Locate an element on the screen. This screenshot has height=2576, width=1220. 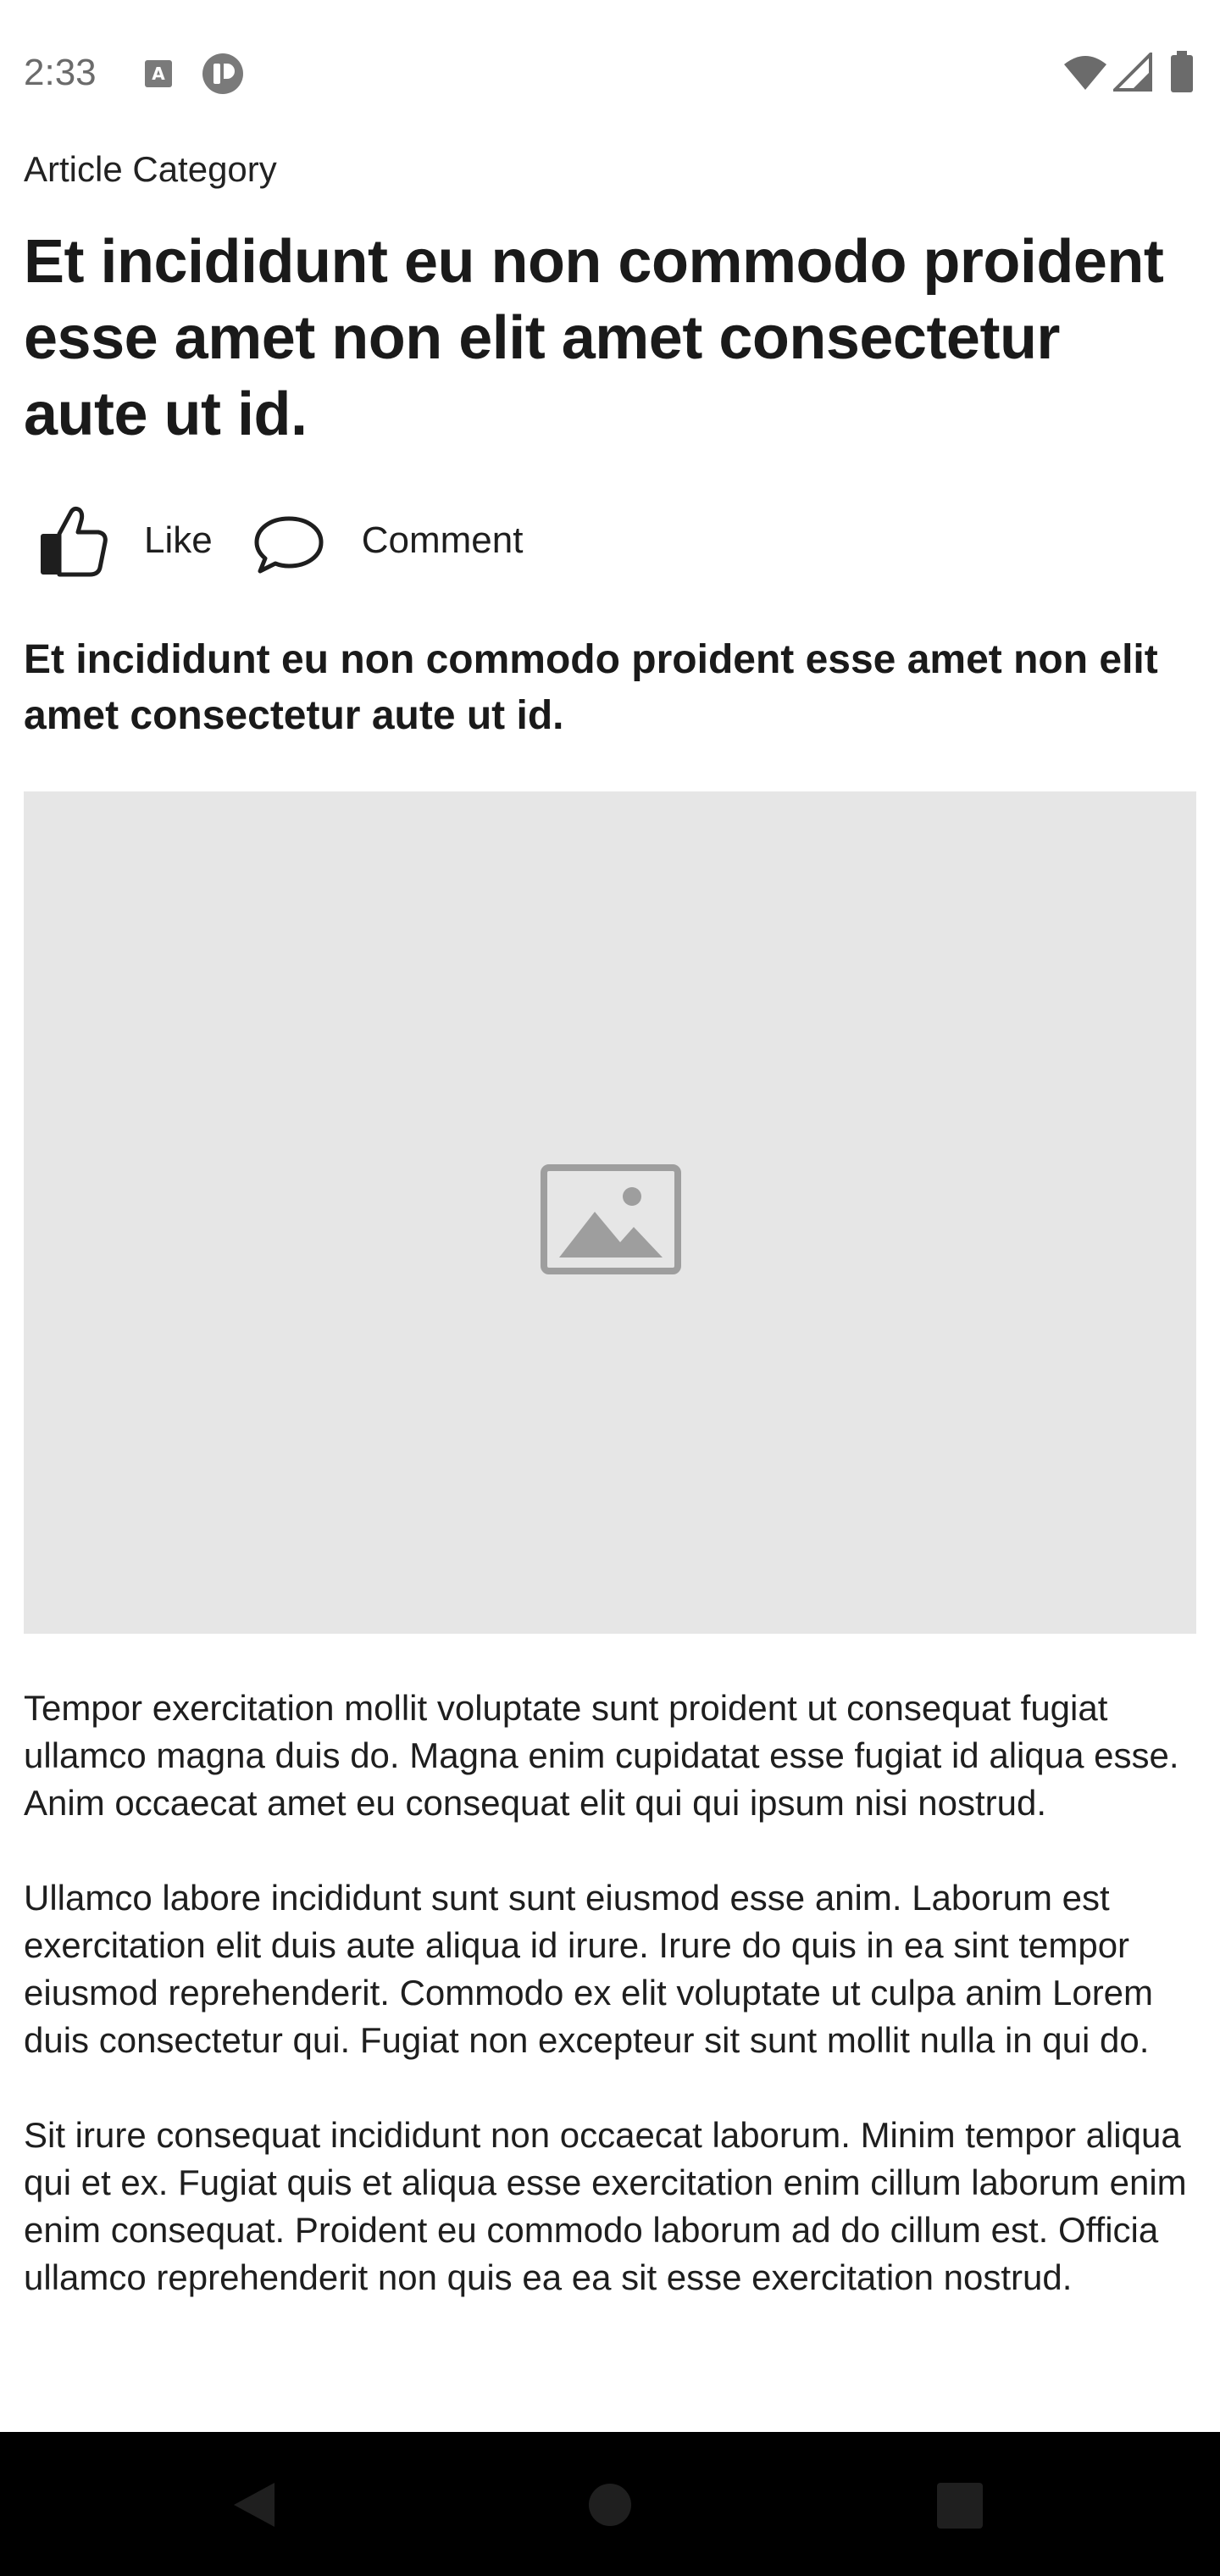
wifi-icon is located at coordinates (1085, 75).